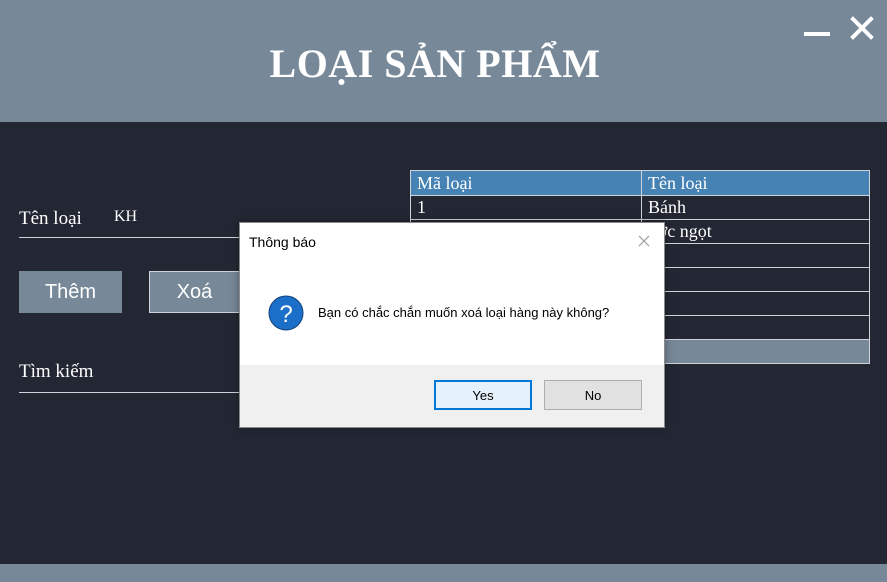 This screenshot has width=887, height=582. Describe the element at coordinates (755, 183) in the screenshot. I see `column-header-name: Tên loại` at that location.